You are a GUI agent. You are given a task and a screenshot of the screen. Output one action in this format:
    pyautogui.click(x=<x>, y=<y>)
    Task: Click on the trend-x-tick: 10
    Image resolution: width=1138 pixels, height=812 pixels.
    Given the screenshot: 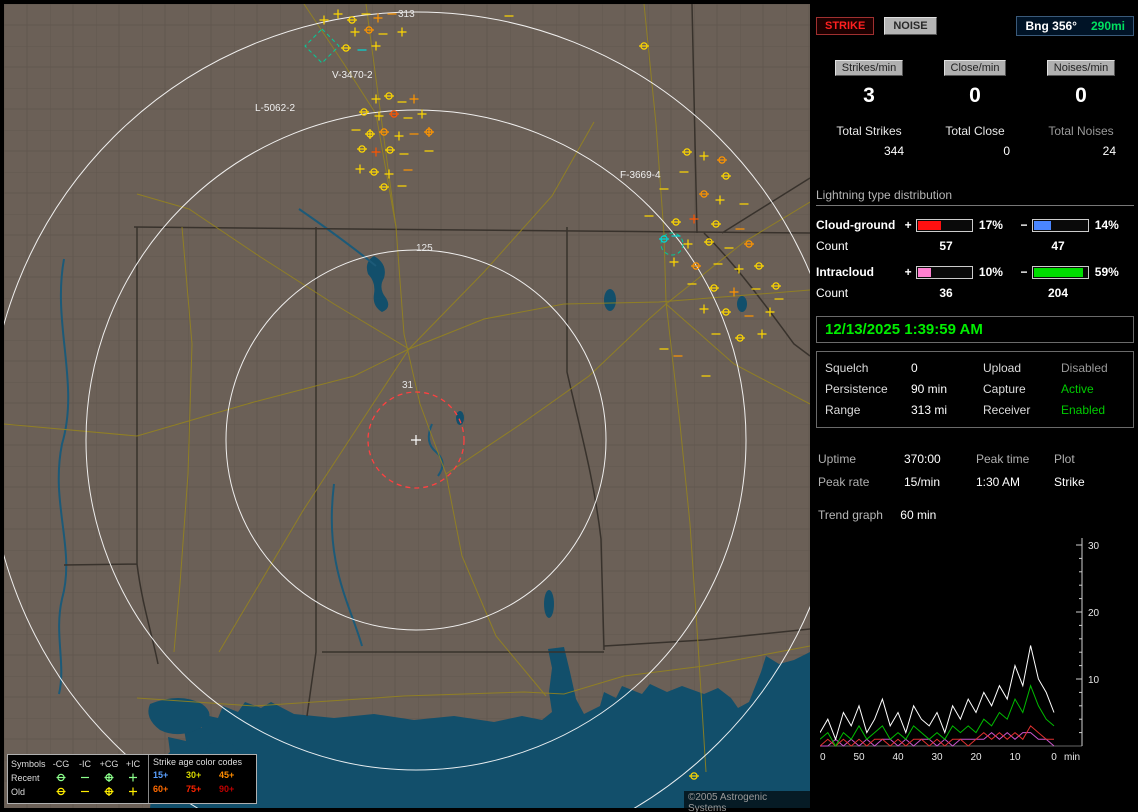 What is the action you would take?
    pyautogui.click(x=1015, y=757)
    